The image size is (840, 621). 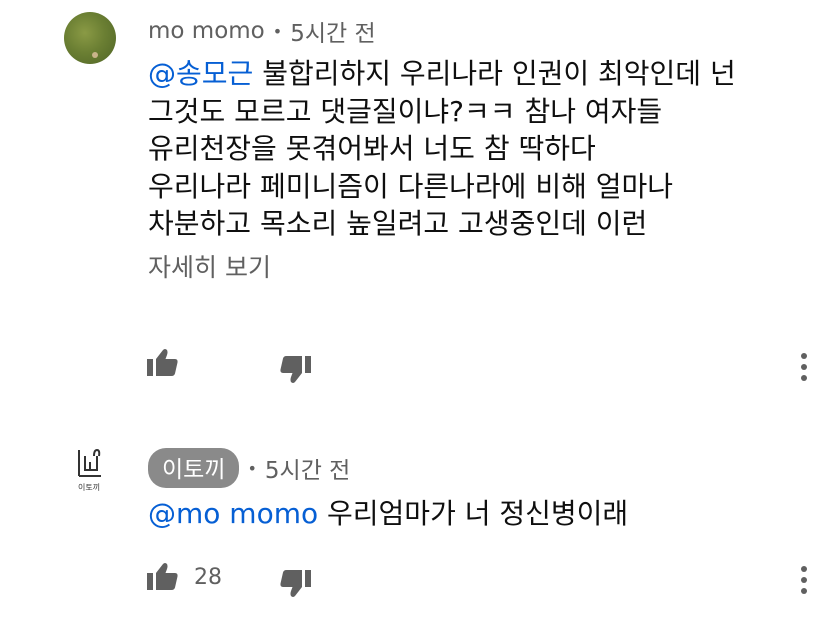 I want to click on author-chip: 이토끼, so click(x=194, y=468).